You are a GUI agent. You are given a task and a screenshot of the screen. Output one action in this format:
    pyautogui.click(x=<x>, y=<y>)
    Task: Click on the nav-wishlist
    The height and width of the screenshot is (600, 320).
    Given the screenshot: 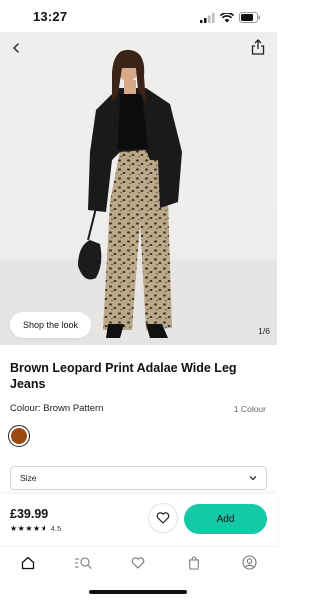 What is the action you would take?
    pyautogui.click(x=138, y=563)
    